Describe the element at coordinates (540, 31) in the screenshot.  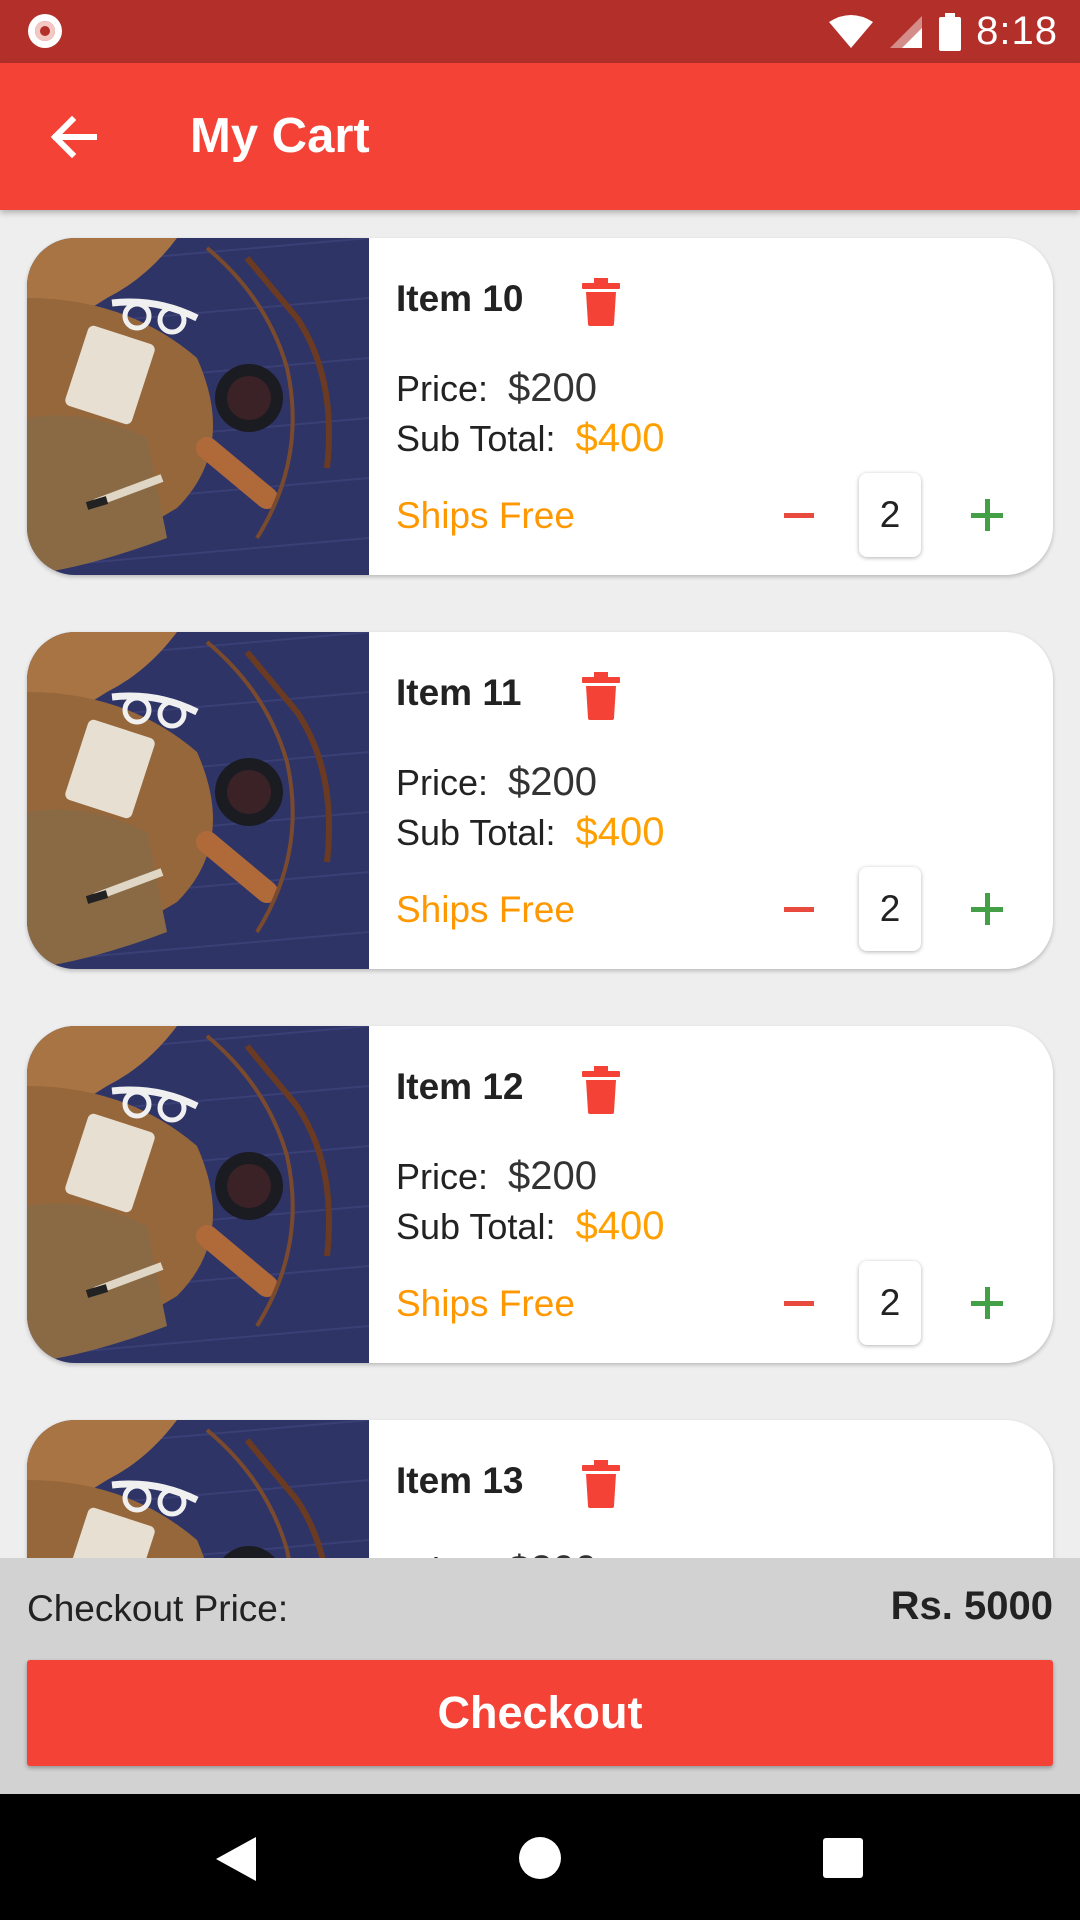
I see `status-bar: 8:18` at that location.